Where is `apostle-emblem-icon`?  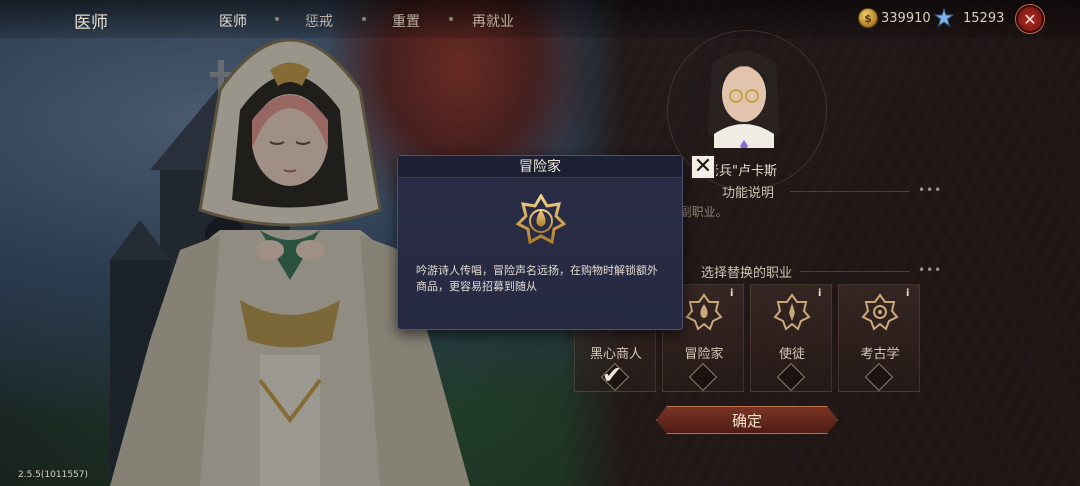 apostle-emblem-icon is located at coordinates (792, 312).